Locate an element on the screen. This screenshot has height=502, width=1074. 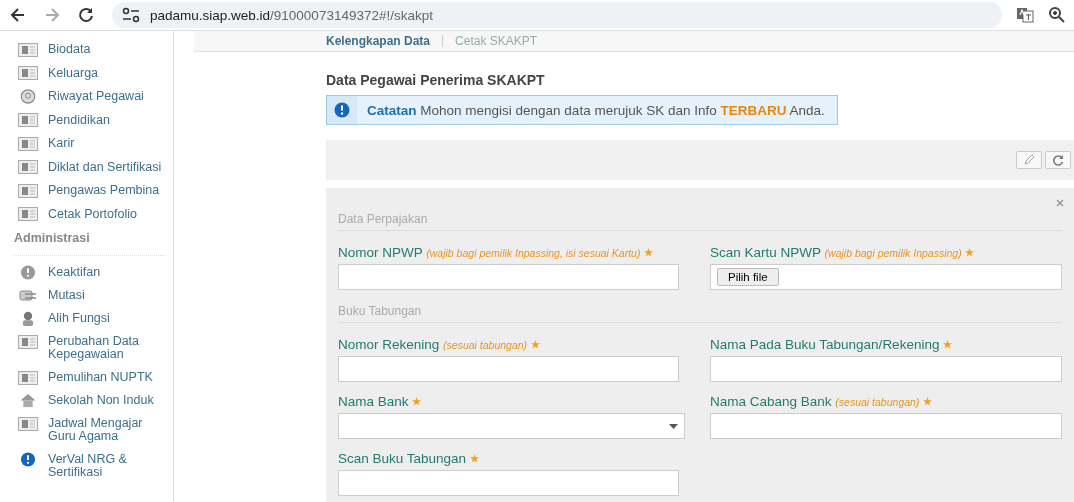
edit-button is located at coordinates (1029, 160).